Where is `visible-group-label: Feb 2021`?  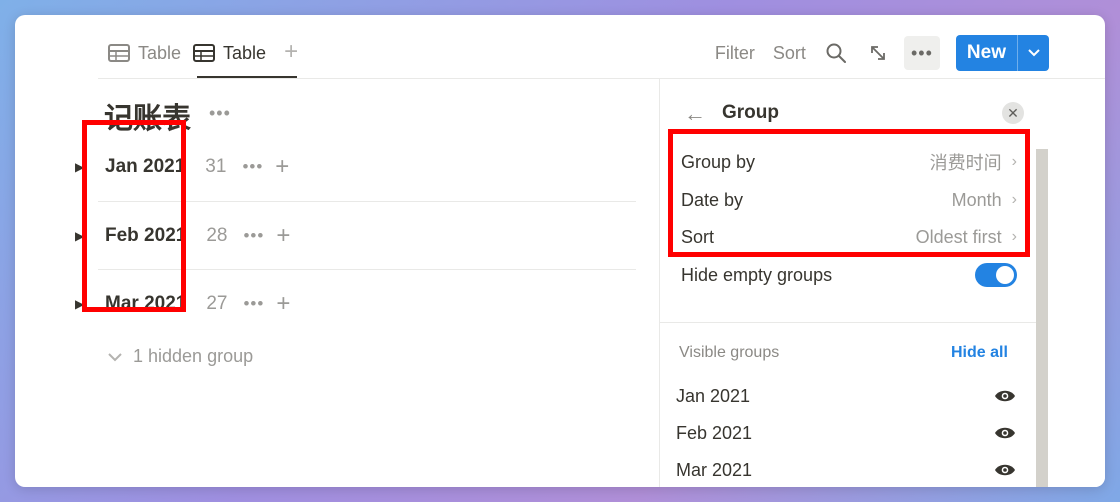 visible-group-label: Feb 2021 is located at coordinates (714, 432).